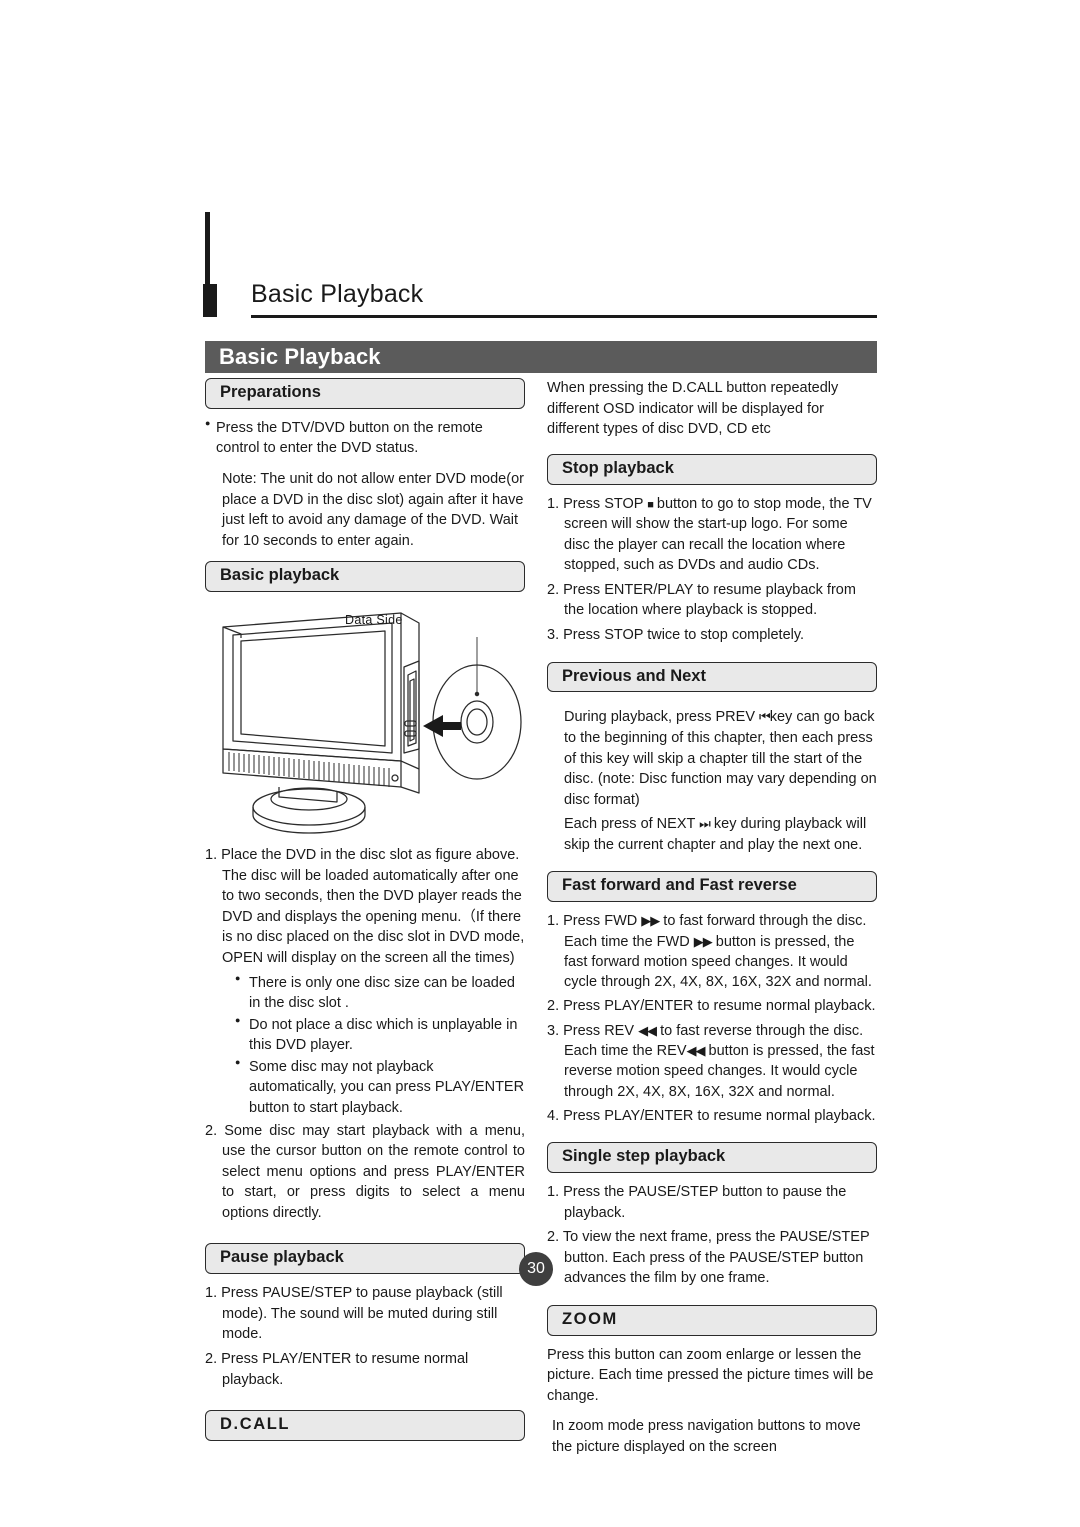 This screenshot has width=1080, height=1527. I want to click on ffwd-step-1-c: Each time the FWD, so click(627, 941).